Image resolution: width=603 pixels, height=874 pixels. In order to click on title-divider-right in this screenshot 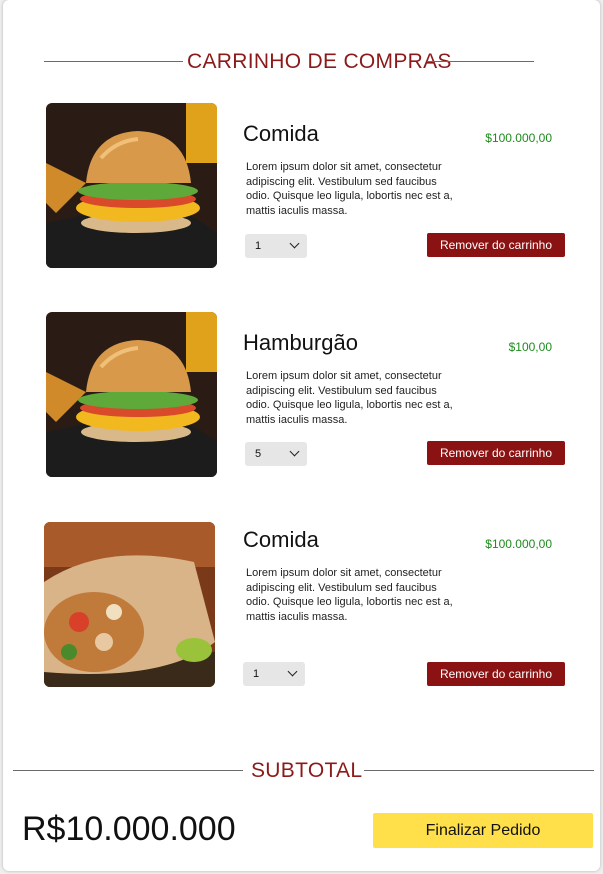, I will do `click(480, 61)`.